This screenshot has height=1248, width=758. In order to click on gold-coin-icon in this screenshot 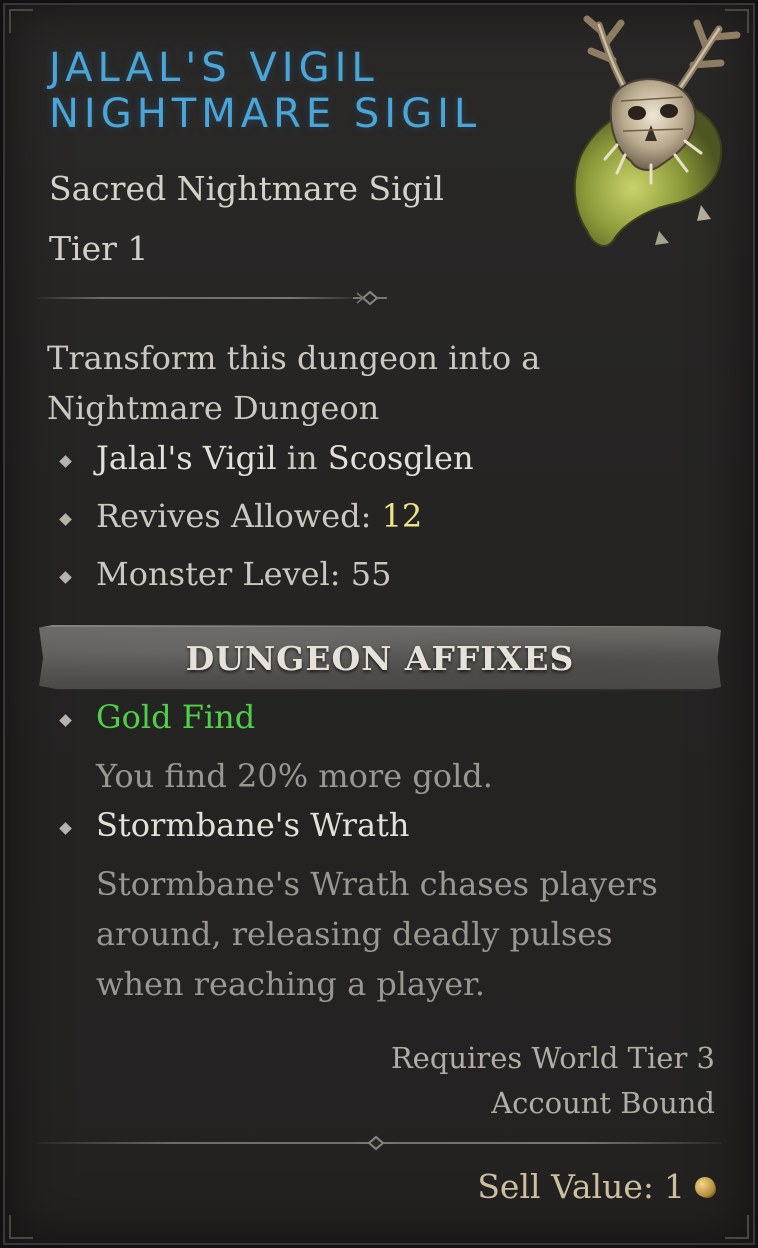, I will do `click(705, 1186)`.